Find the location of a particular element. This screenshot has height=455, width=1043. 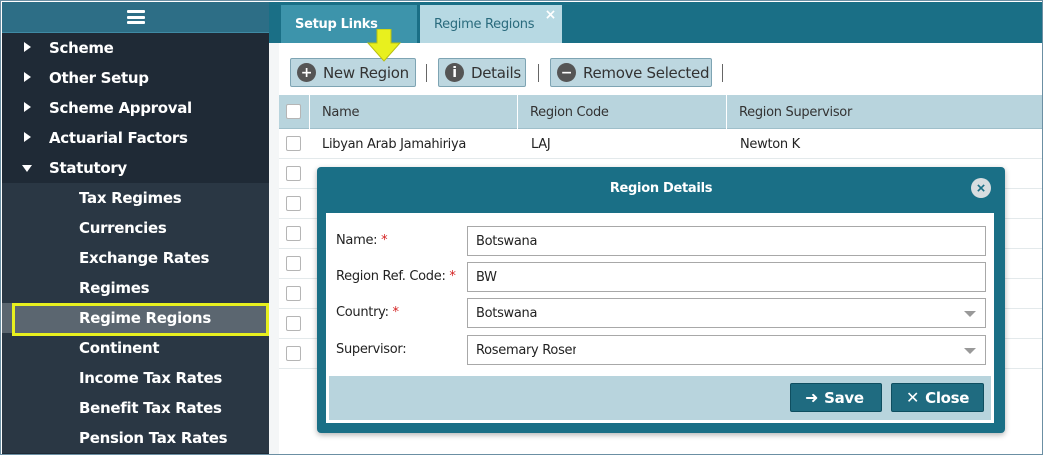

table-row: Libyan Arab Jamahiriya LAJ Newton K is located at coordinates (660, 144).